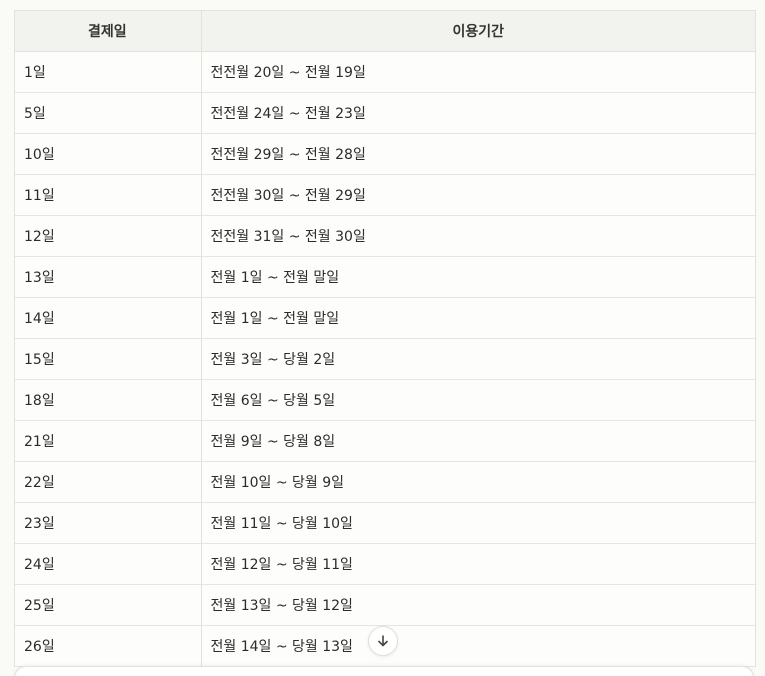 The image size is (765, 676). I want to click on usage-period-cell: 전전월 24일 ~ 전월 23일, so click(477, 113).